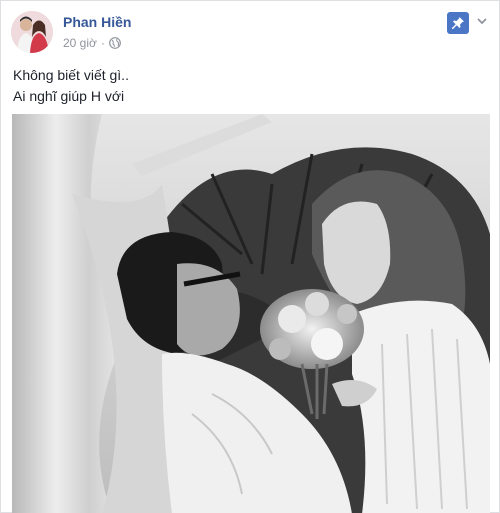 The height and width of the screenshot is (513, 500). I want to click on globe-icon, so click(114, 43).